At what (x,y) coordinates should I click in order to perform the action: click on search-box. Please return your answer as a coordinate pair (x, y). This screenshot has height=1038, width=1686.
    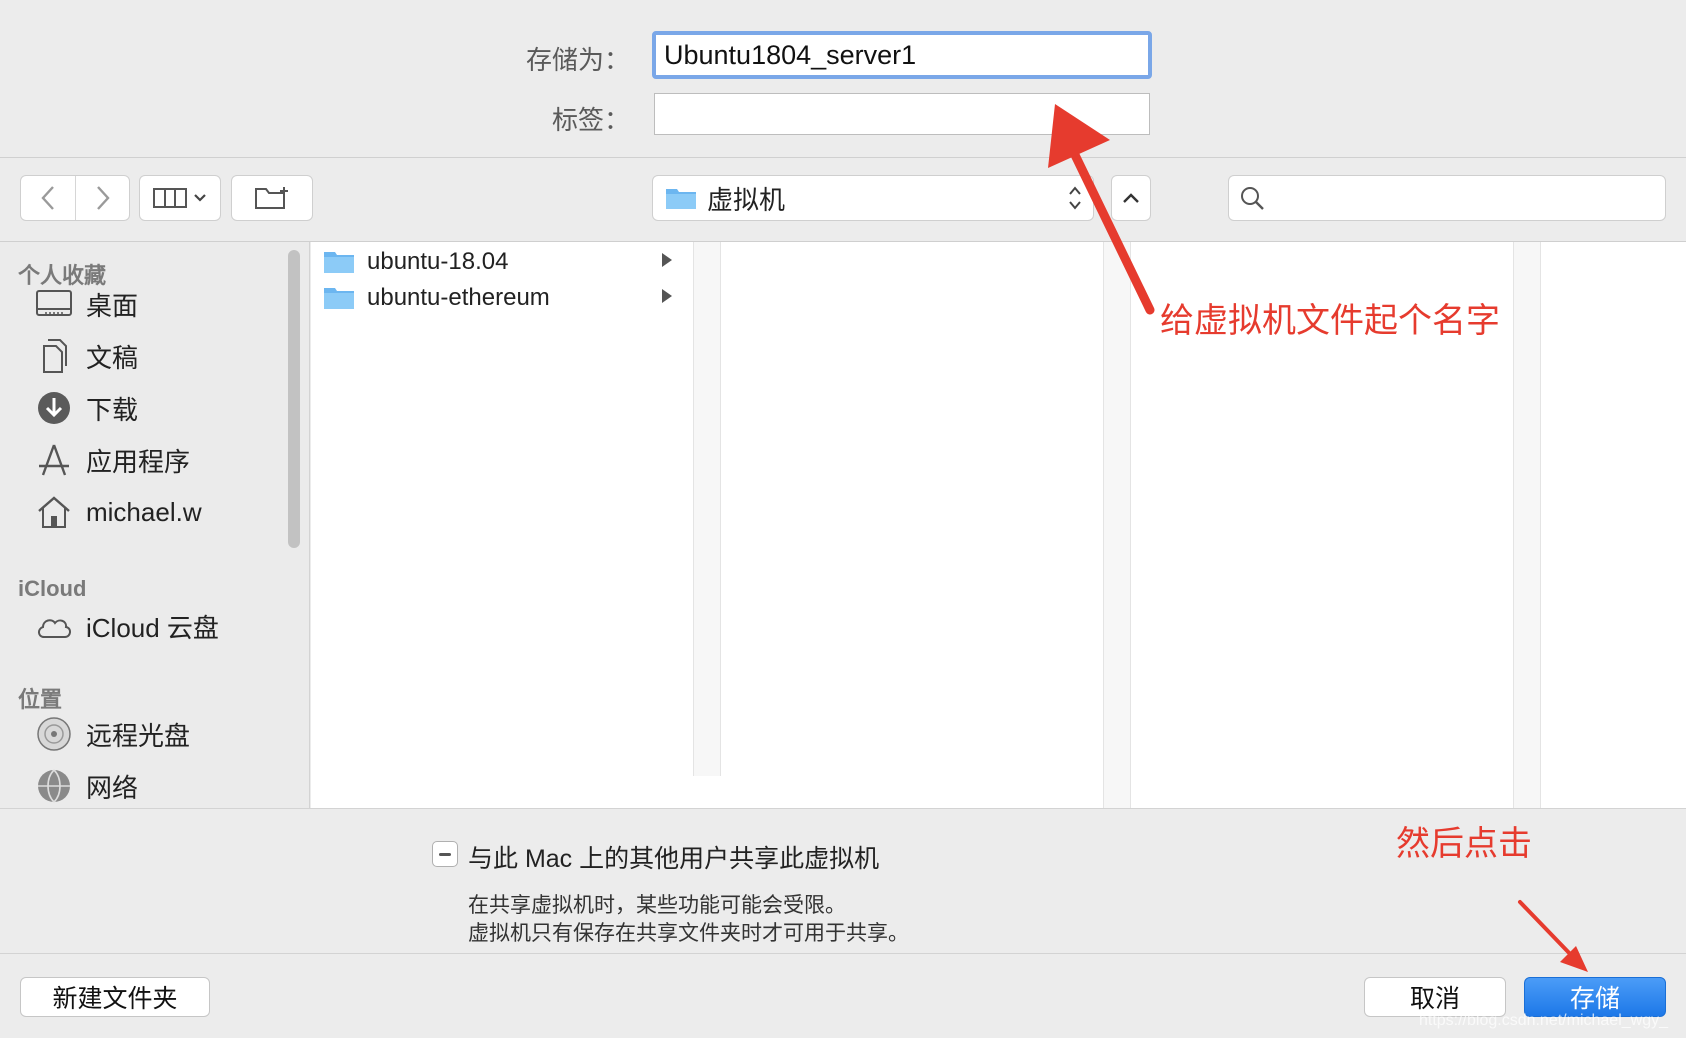
    Looking at the image, I should click on (1447, 198).